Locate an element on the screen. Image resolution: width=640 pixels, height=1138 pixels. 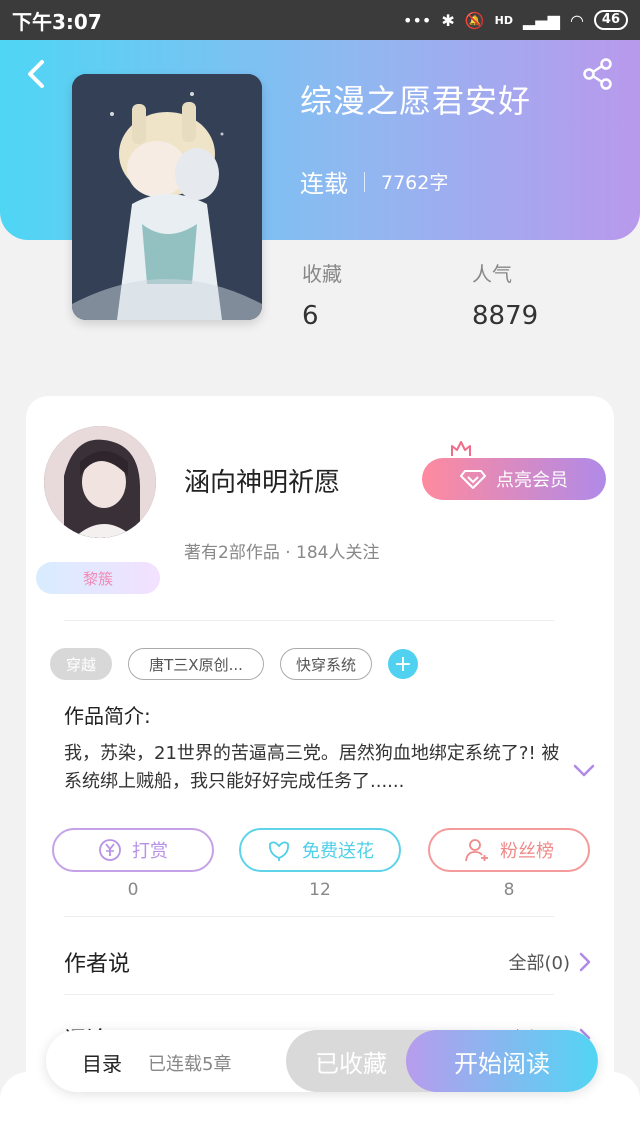
book-title: 综漫之愿君安好 is located at coordinates (416, 101).